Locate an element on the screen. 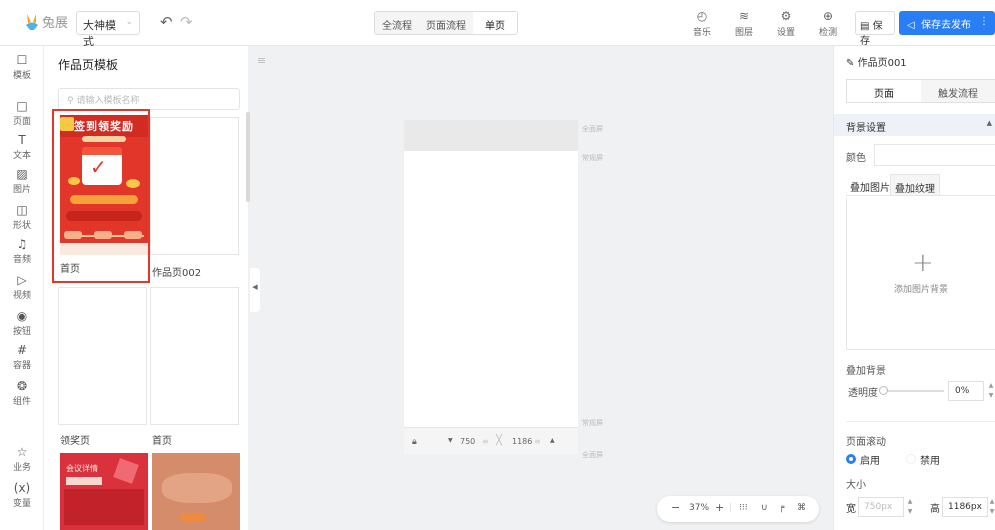 The height and width of the screenshot is (530, 995). sidebar-item-image: ▨ 图片 is located at coordinates (22, 181).